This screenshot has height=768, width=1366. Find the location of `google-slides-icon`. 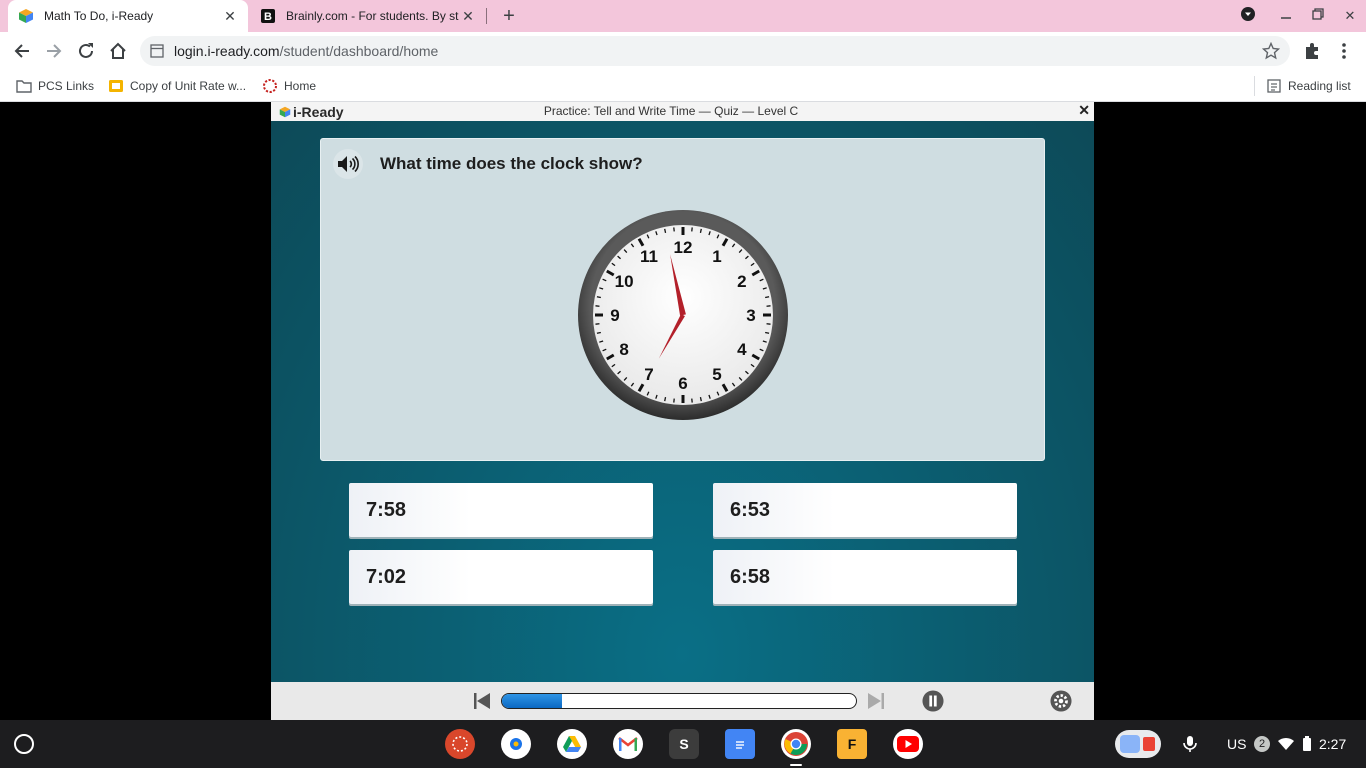

google-slides-icon is located at coordinates (116, 86).